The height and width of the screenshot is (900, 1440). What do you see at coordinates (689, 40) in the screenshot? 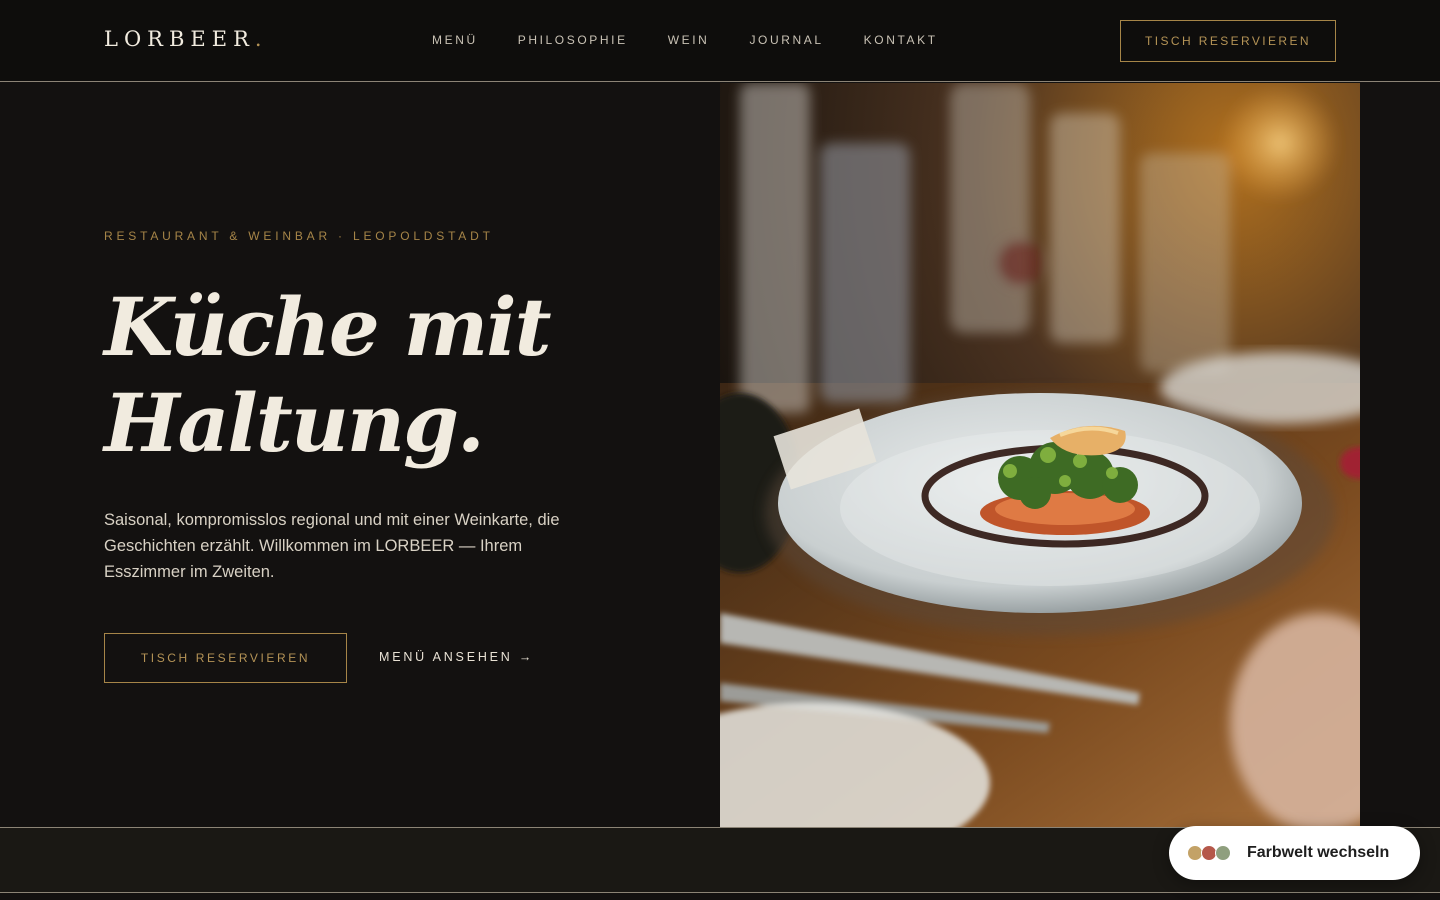
I see `nav-item-wein: WEIN` at bounding box center [689, 40].